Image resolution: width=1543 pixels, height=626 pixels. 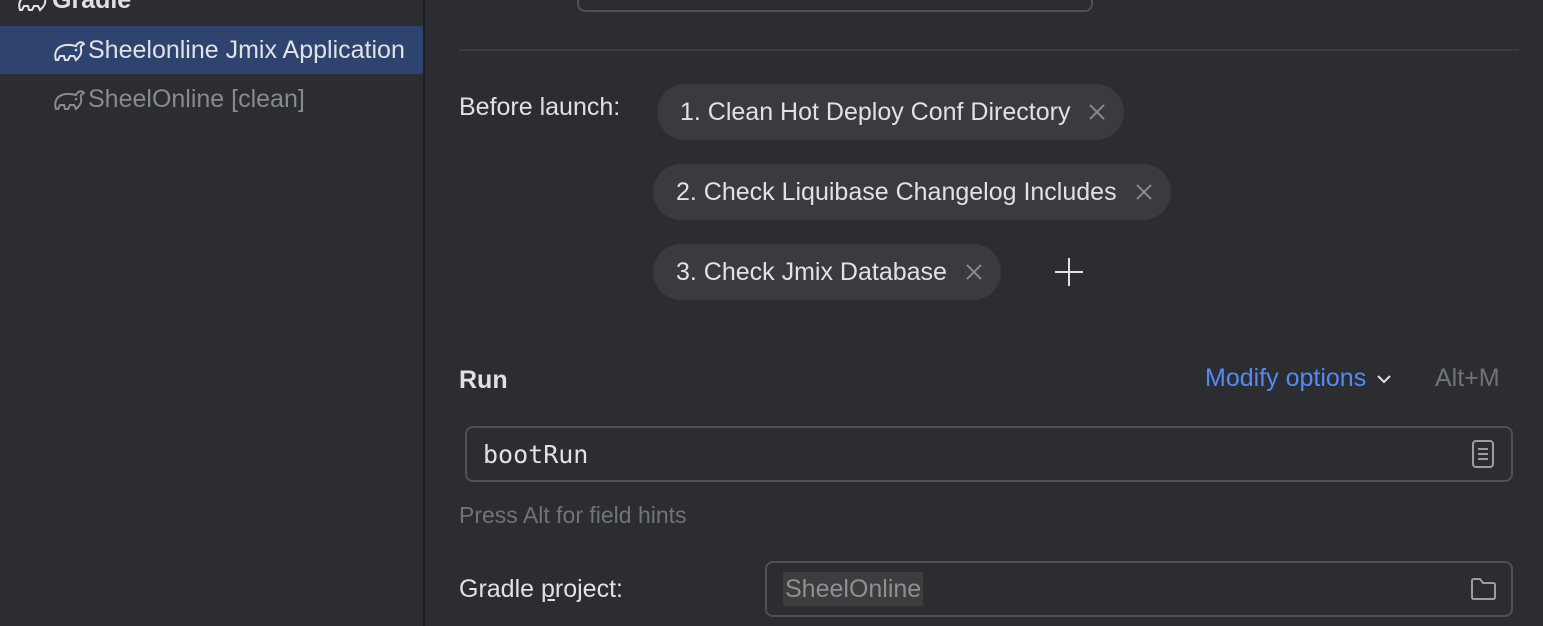 What do you see at coordinates (811, 271) in the screenshot?
I see `task-chip-label: 3. Check Jmix Database` at bounding box center [811, 271].